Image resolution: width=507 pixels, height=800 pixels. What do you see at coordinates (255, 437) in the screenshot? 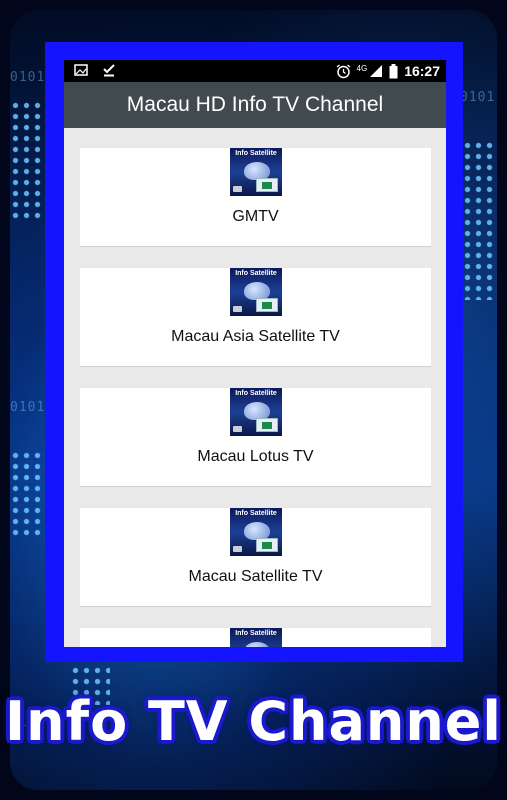
I see `channel-card: Info Satellite Macau Lotus TV` at bounding box center [255, 437].